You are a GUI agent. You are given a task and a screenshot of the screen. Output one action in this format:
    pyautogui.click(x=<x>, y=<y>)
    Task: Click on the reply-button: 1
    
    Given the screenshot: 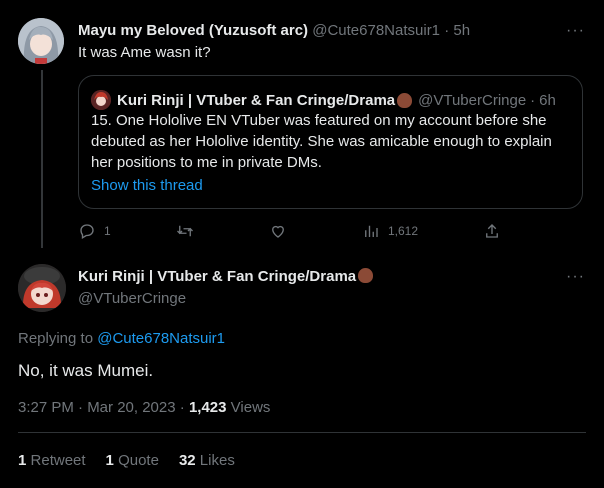 What is the action you would take?
    pyautogui.click(x=94, y=231)
    